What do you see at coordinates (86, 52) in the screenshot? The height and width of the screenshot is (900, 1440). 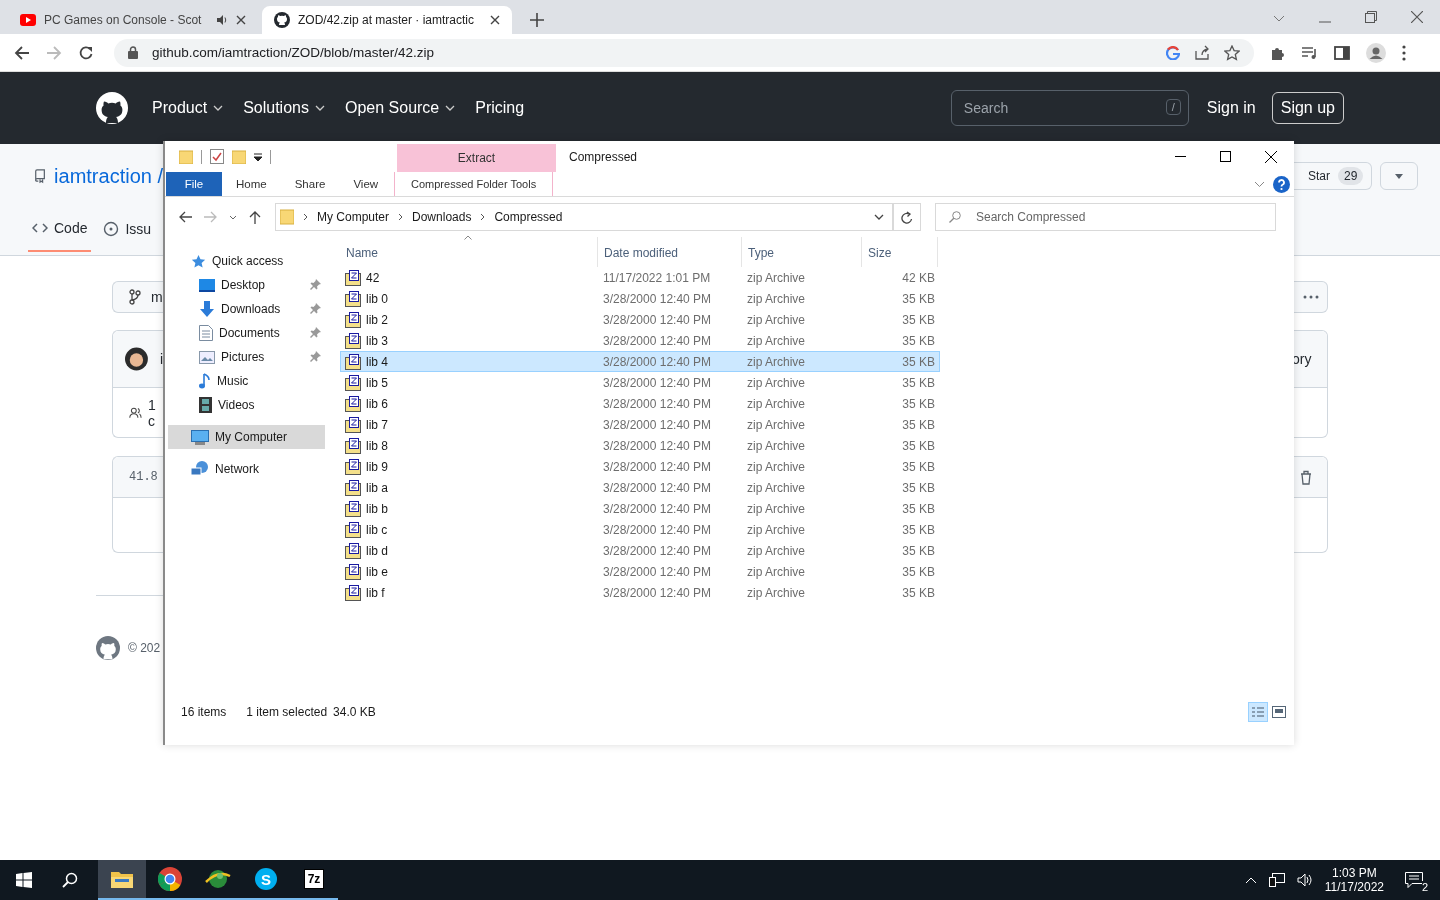 I see `reload-icon` at bounding box center [86, 52].